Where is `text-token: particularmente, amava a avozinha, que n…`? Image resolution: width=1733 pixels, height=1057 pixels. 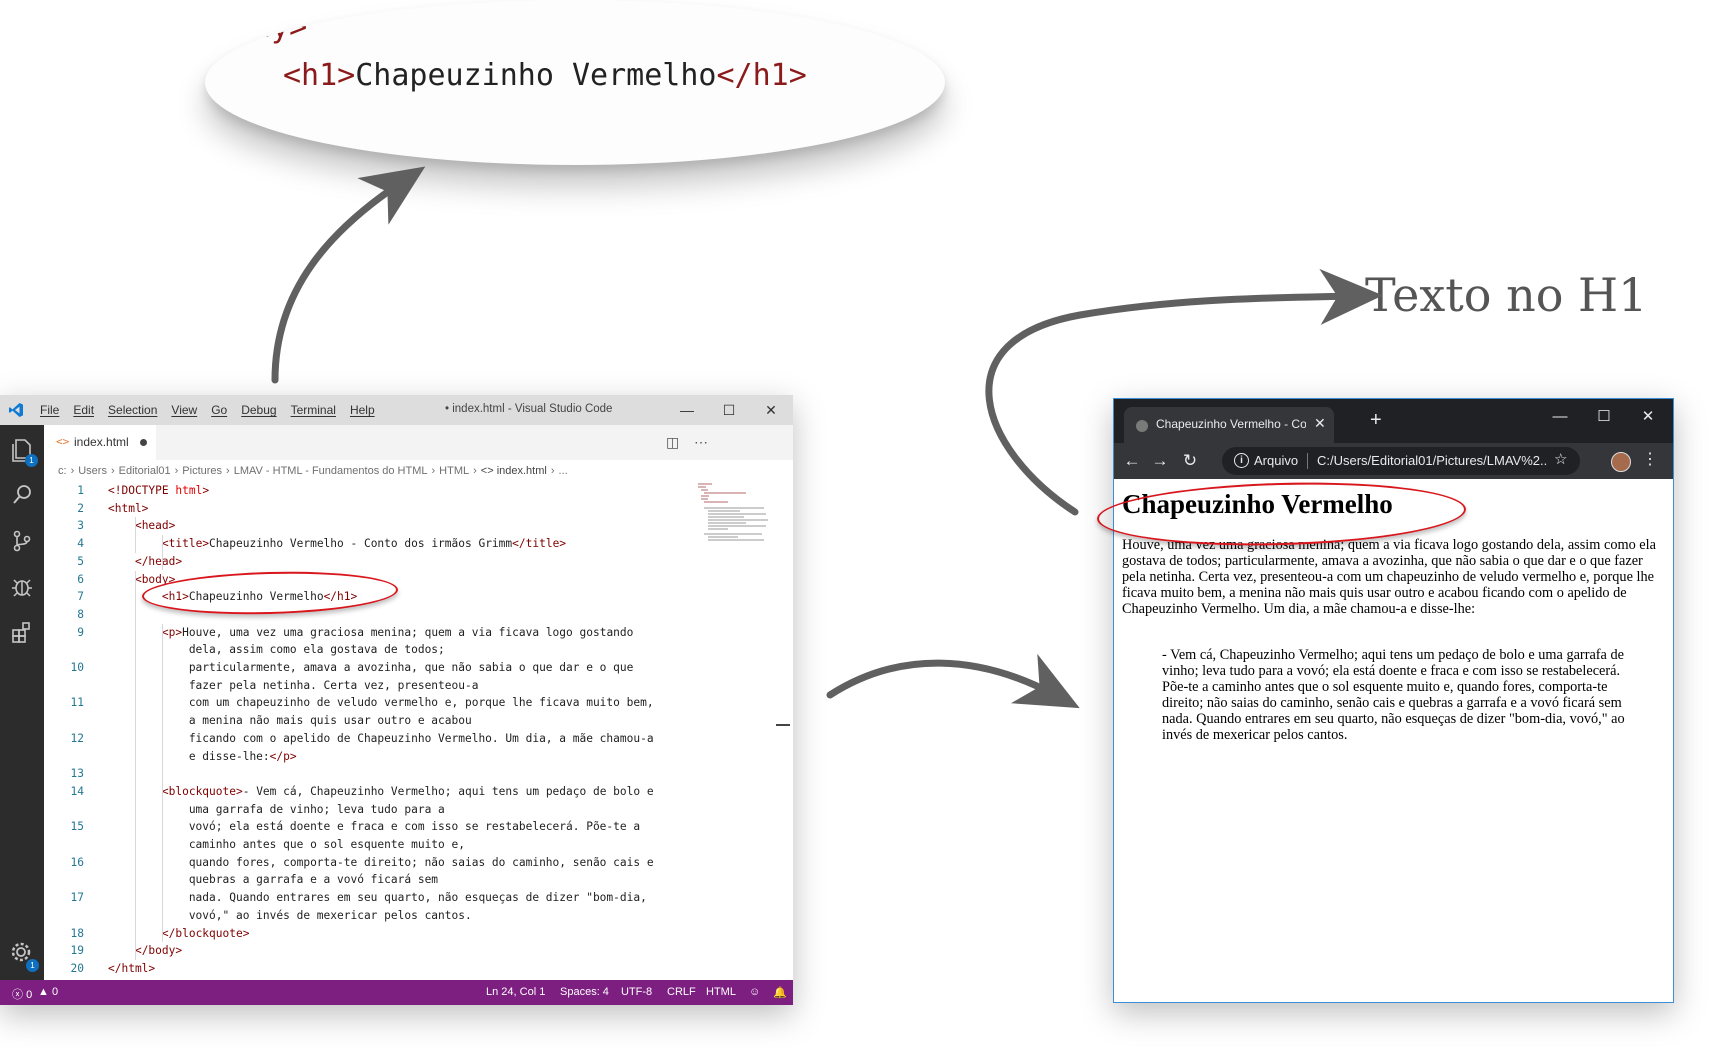
text-token: particularmente, amava a avozinha, que n… is located at coordinates (371, 667).